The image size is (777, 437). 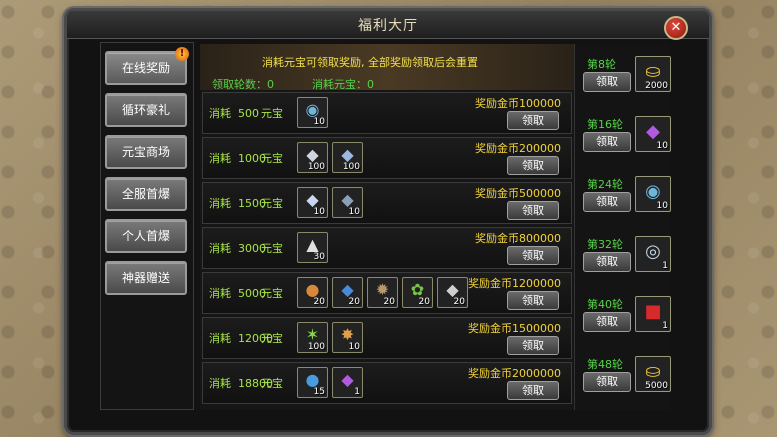 What do you see at coordinates (330, 157) in the screenshot?
I see `item-list: ◆ 100 ◆ 100` at bounding box center [330, 157].